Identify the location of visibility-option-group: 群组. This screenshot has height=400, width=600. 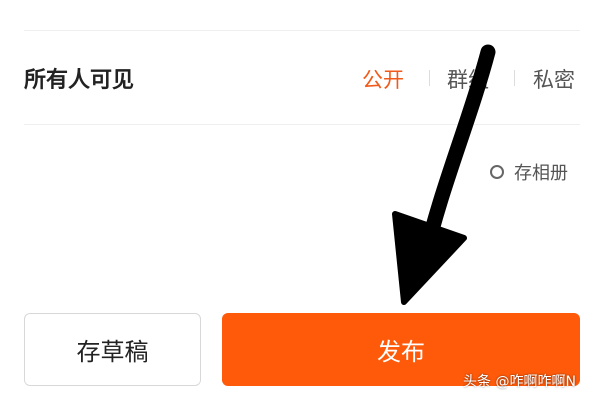
(468, 79).